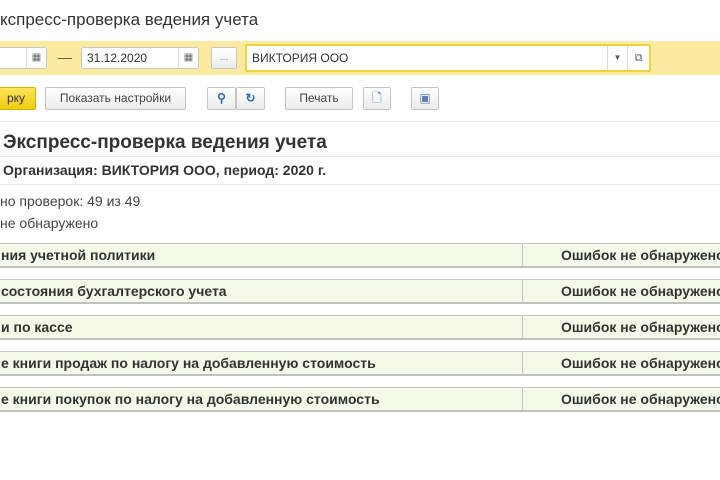  I want to click on chevron-down-icon: ▼, so click(617, 58).